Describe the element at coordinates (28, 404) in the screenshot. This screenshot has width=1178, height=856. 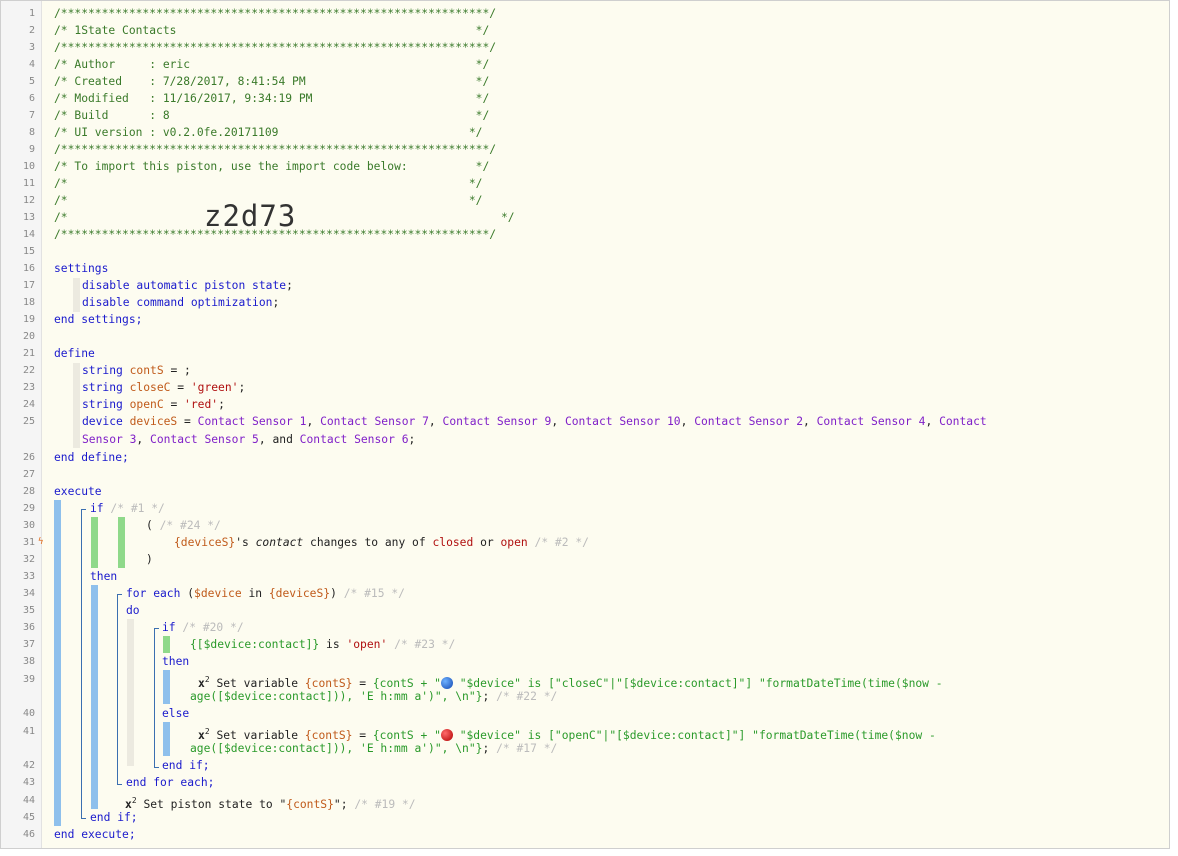
I see `line-number: 24` at that location.